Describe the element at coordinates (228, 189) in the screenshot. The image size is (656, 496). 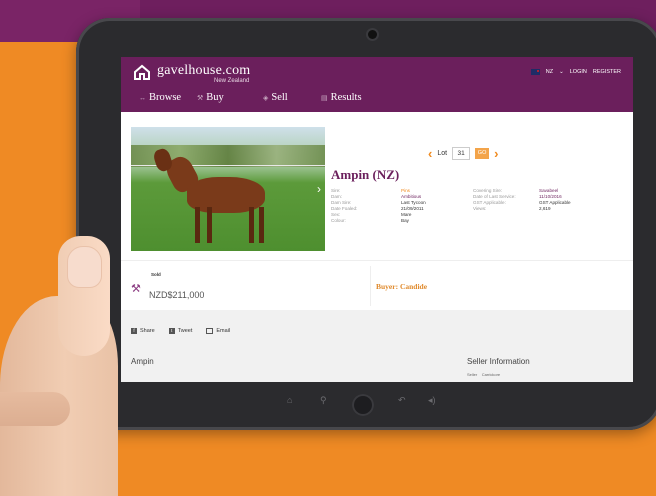
I see `horse-photo: ›` at that location.